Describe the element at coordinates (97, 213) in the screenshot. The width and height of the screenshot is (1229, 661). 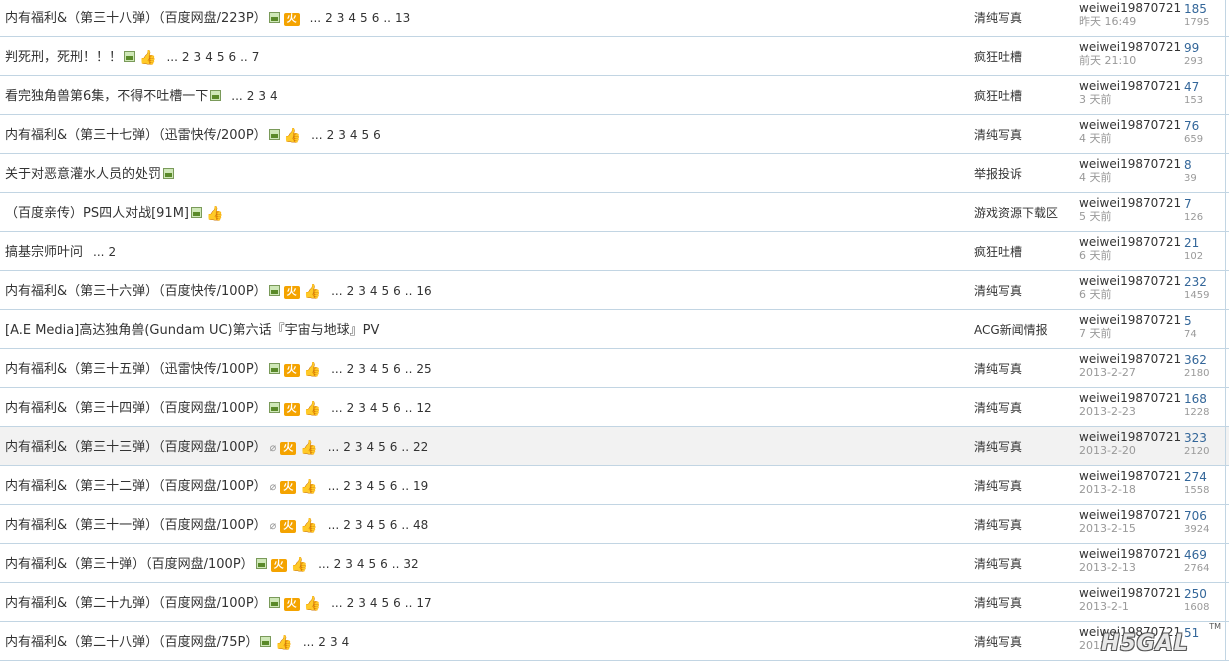
I see `thread-title-link: （百度亲传）PS四人对战[91M]` at that location.